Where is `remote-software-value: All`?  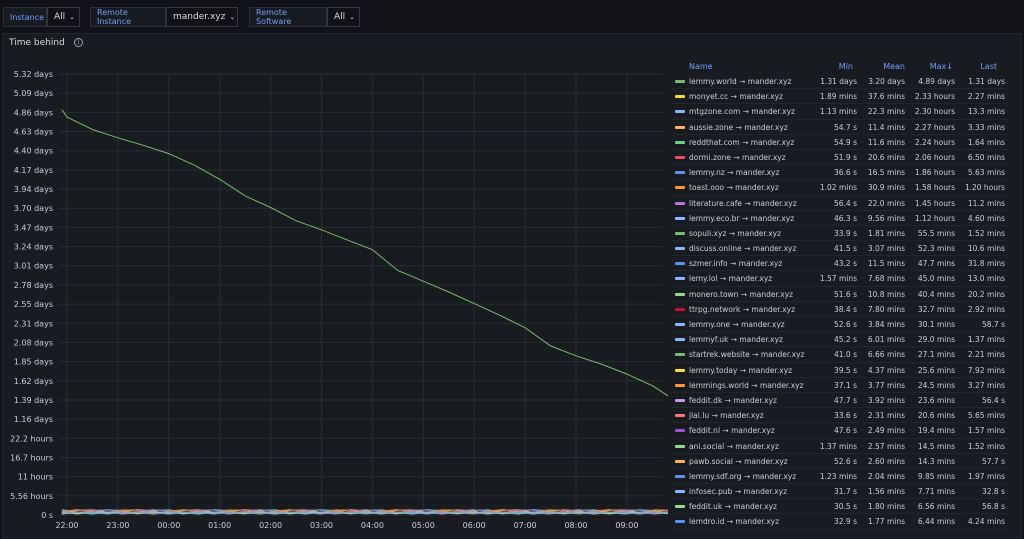 remote-software-value: All is located at coordinates (340, 17).